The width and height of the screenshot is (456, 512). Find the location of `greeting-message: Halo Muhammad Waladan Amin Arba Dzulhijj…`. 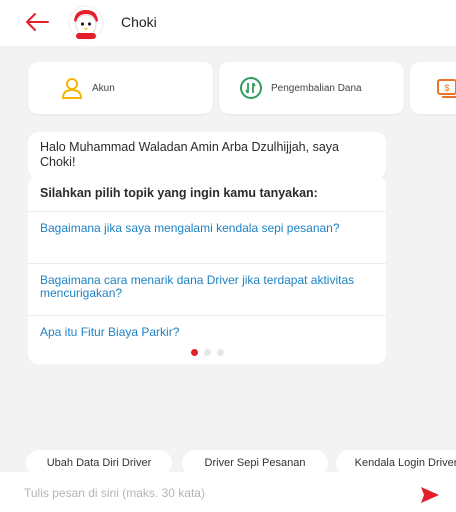

greeting-message: Halo Muhammad Waladan Amin Arba Dzulhijj… is located at coordinates (207, 155).